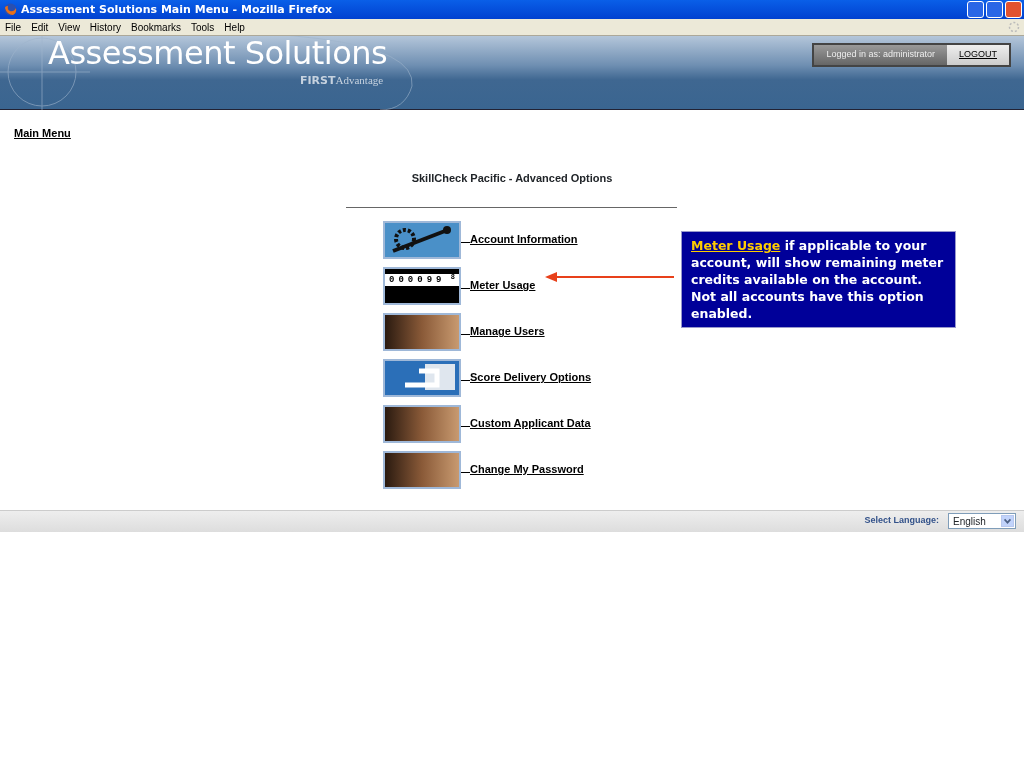  Describe the element at coordinates (880, 55) in the screenshot. I see `logged-in-label: Logged in as: administrator` at that location.